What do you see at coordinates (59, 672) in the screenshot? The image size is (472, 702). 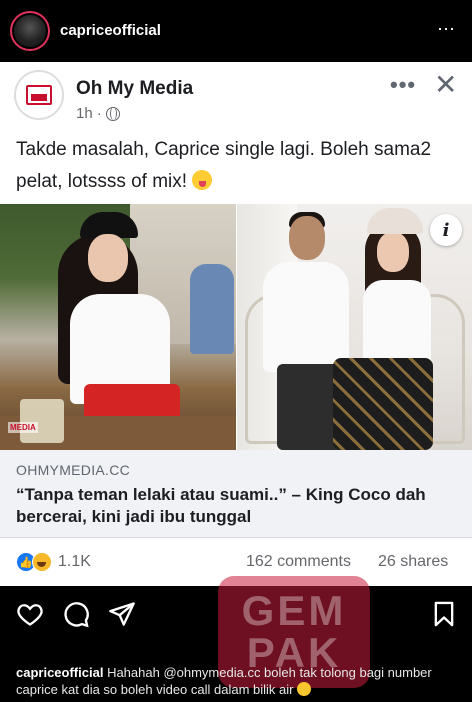 I see `caption-username: capriceofficial` at bounding box center [59, 672].